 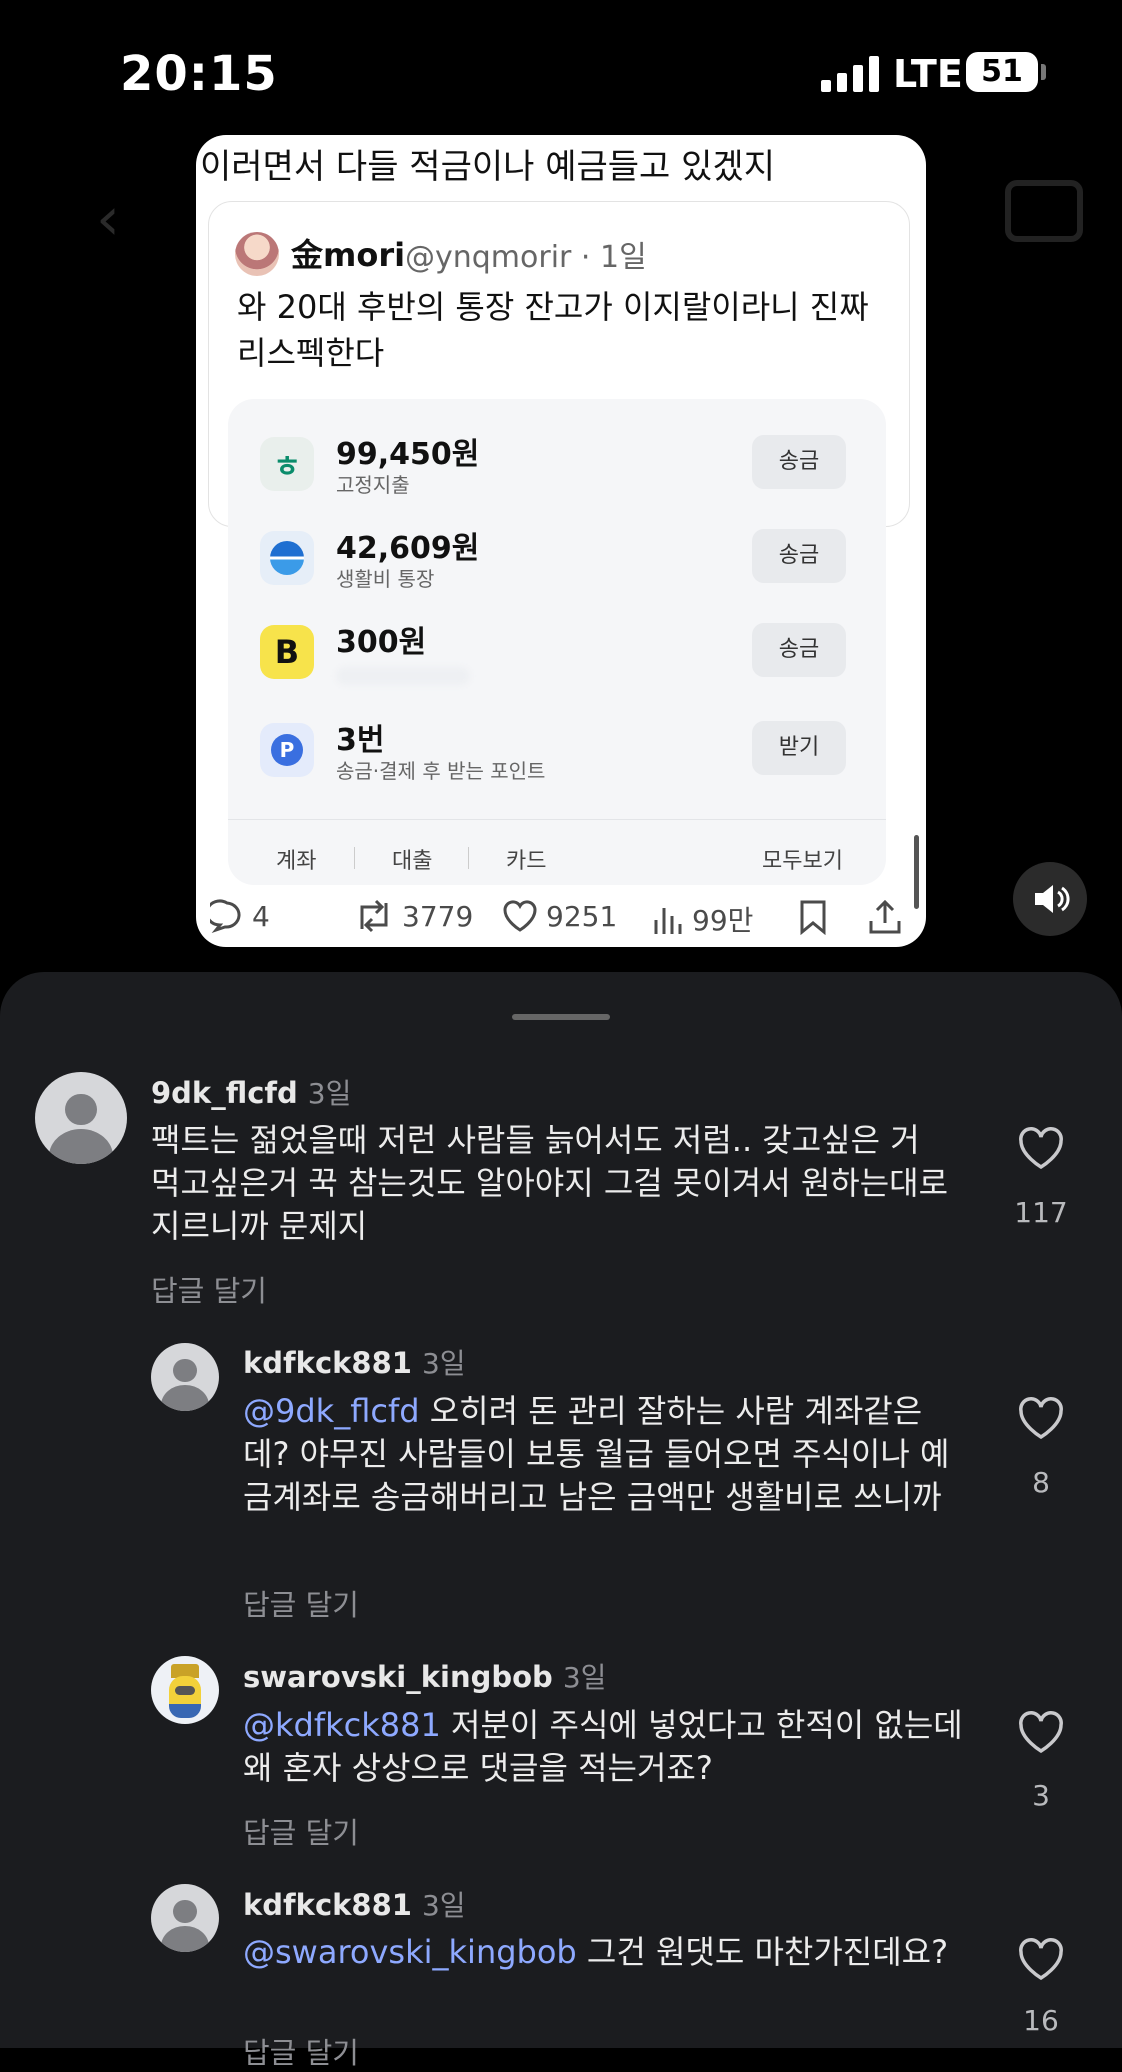 What do you see at coordinates (1044, 211) in the screenshot?
I see `camera-icon` at bounding box center [1044, 211].